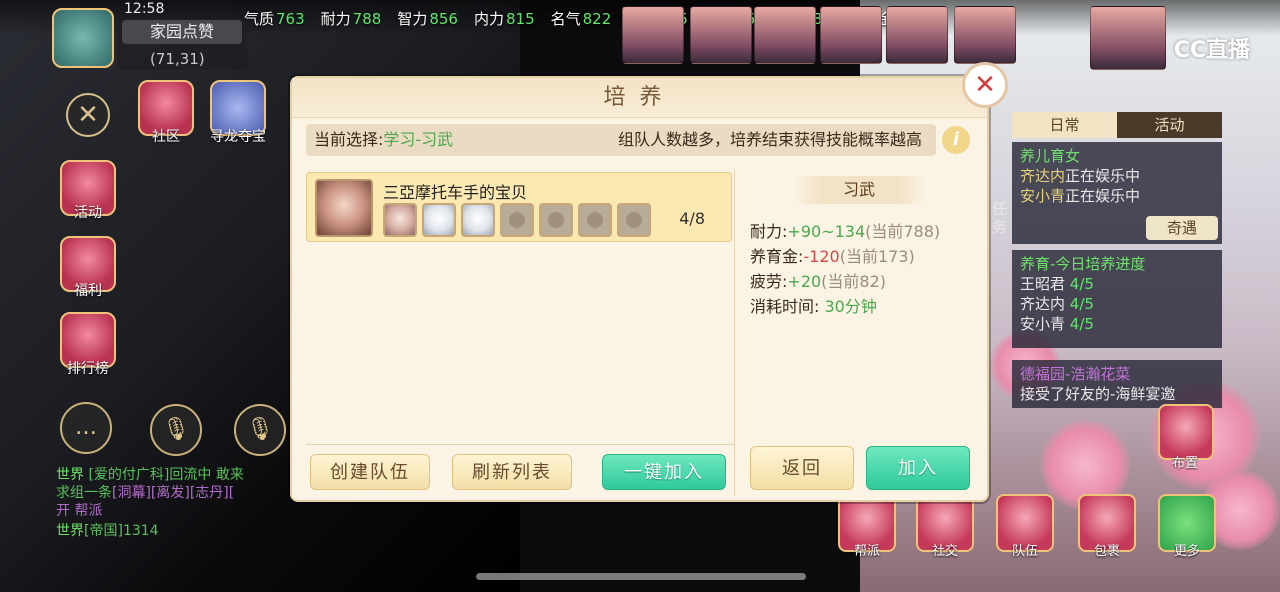 The width and height of the screenshot is (1280, 592). What do you see at coordinates (400, 220) in the screenshot?
I see `member-slot` at bounding box center [400, 220].